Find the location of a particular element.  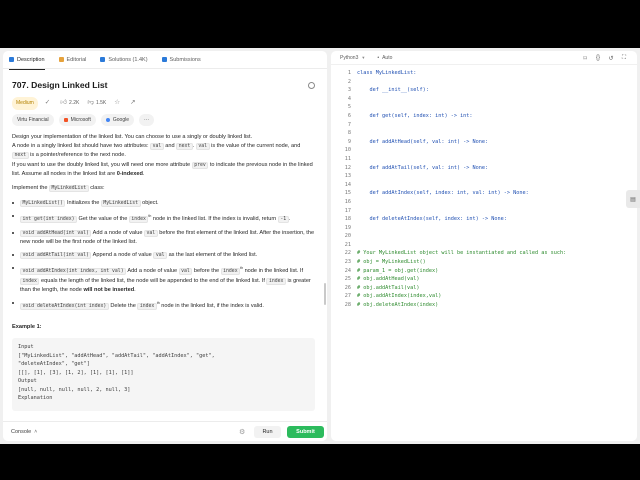

code-line: 9 def addAtHead(self, val: int) -> None: is located at coordinates (484, 142).